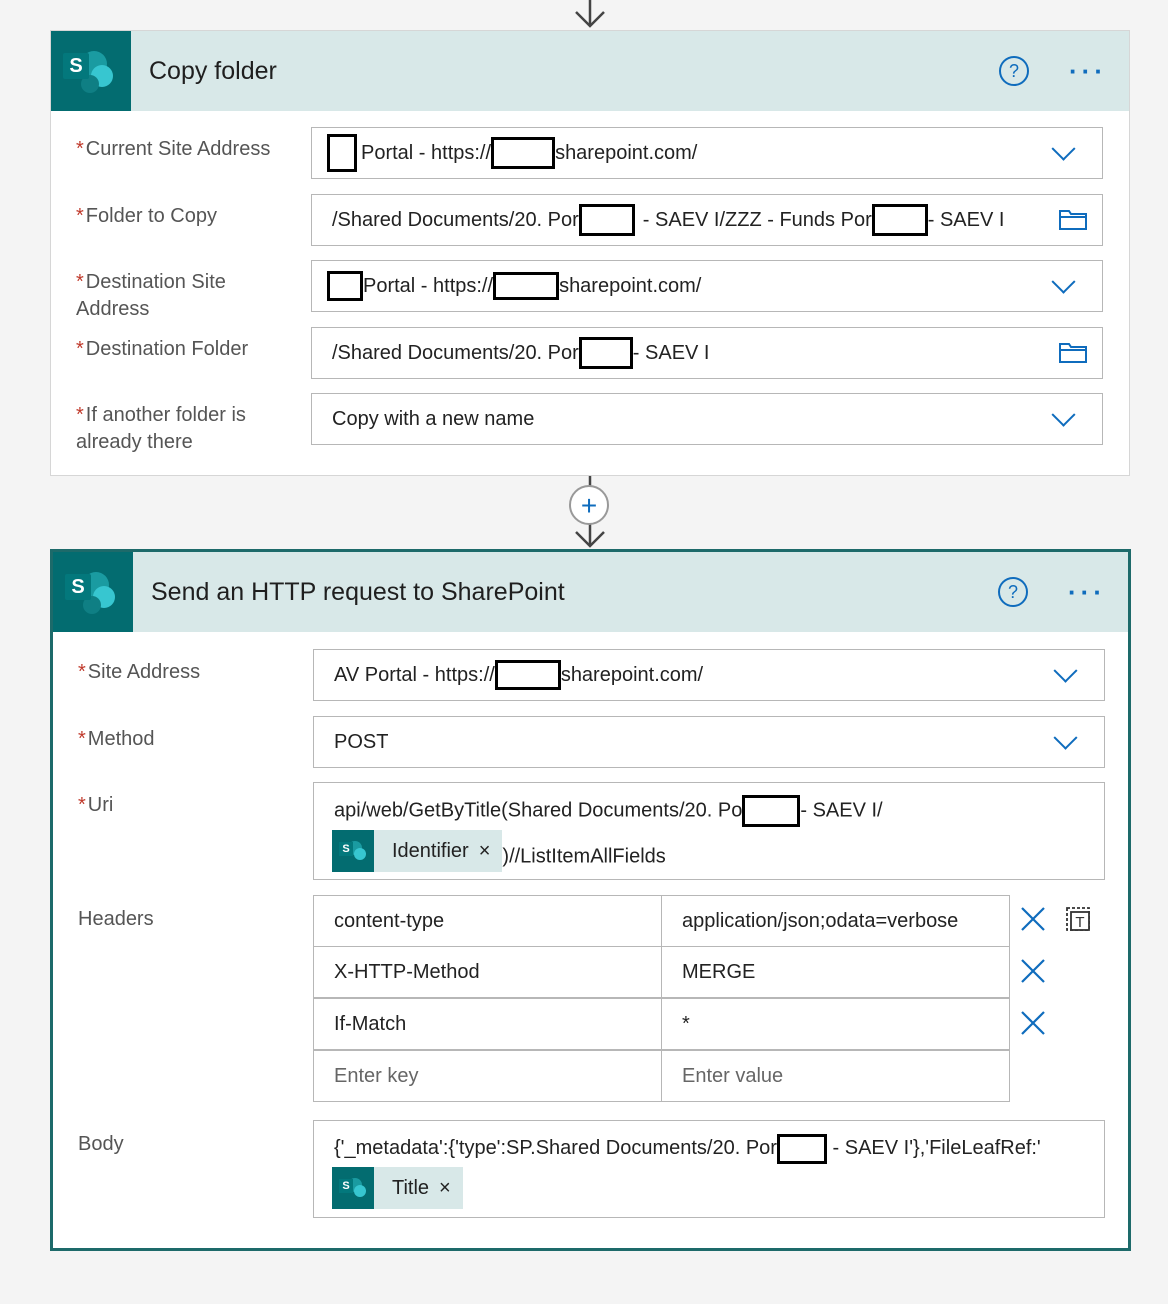  Describe the element at coordinates (116, 739) in the screenshot. I see `method-label: * Method` at that location.